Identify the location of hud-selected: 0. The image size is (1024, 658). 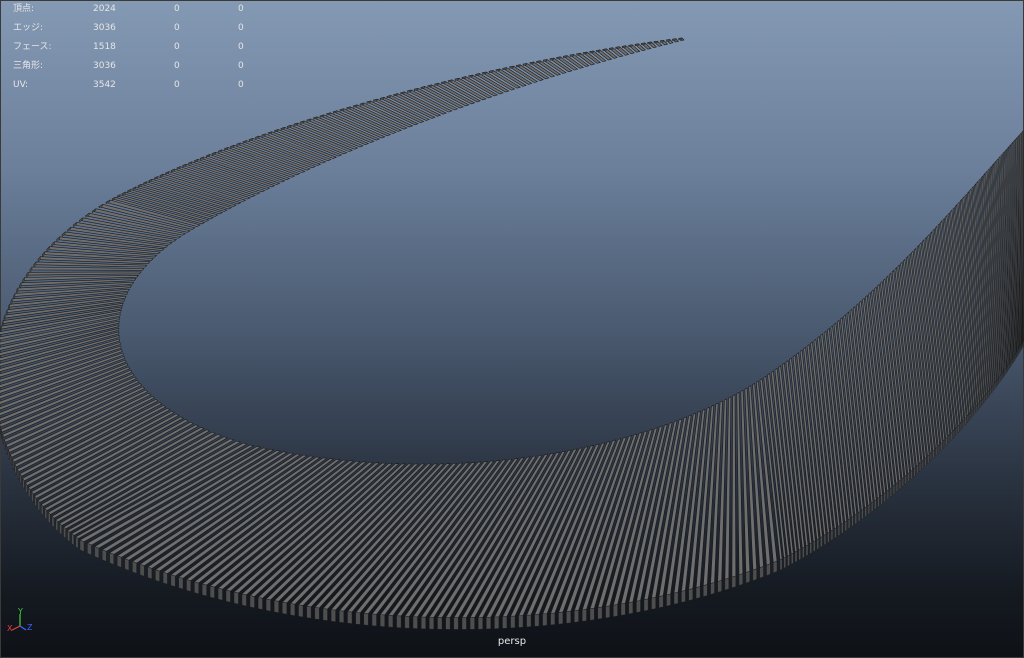
(177, 66).